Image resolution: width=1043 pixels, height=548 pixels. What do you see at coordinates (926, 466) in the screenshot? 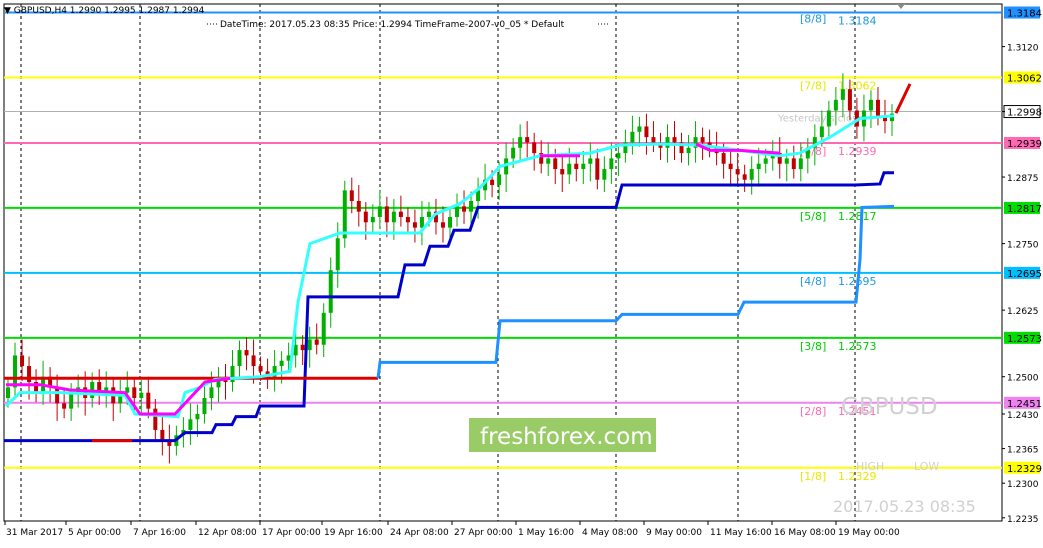
I see `low-label: LOW` at bounding box center [926, 466].